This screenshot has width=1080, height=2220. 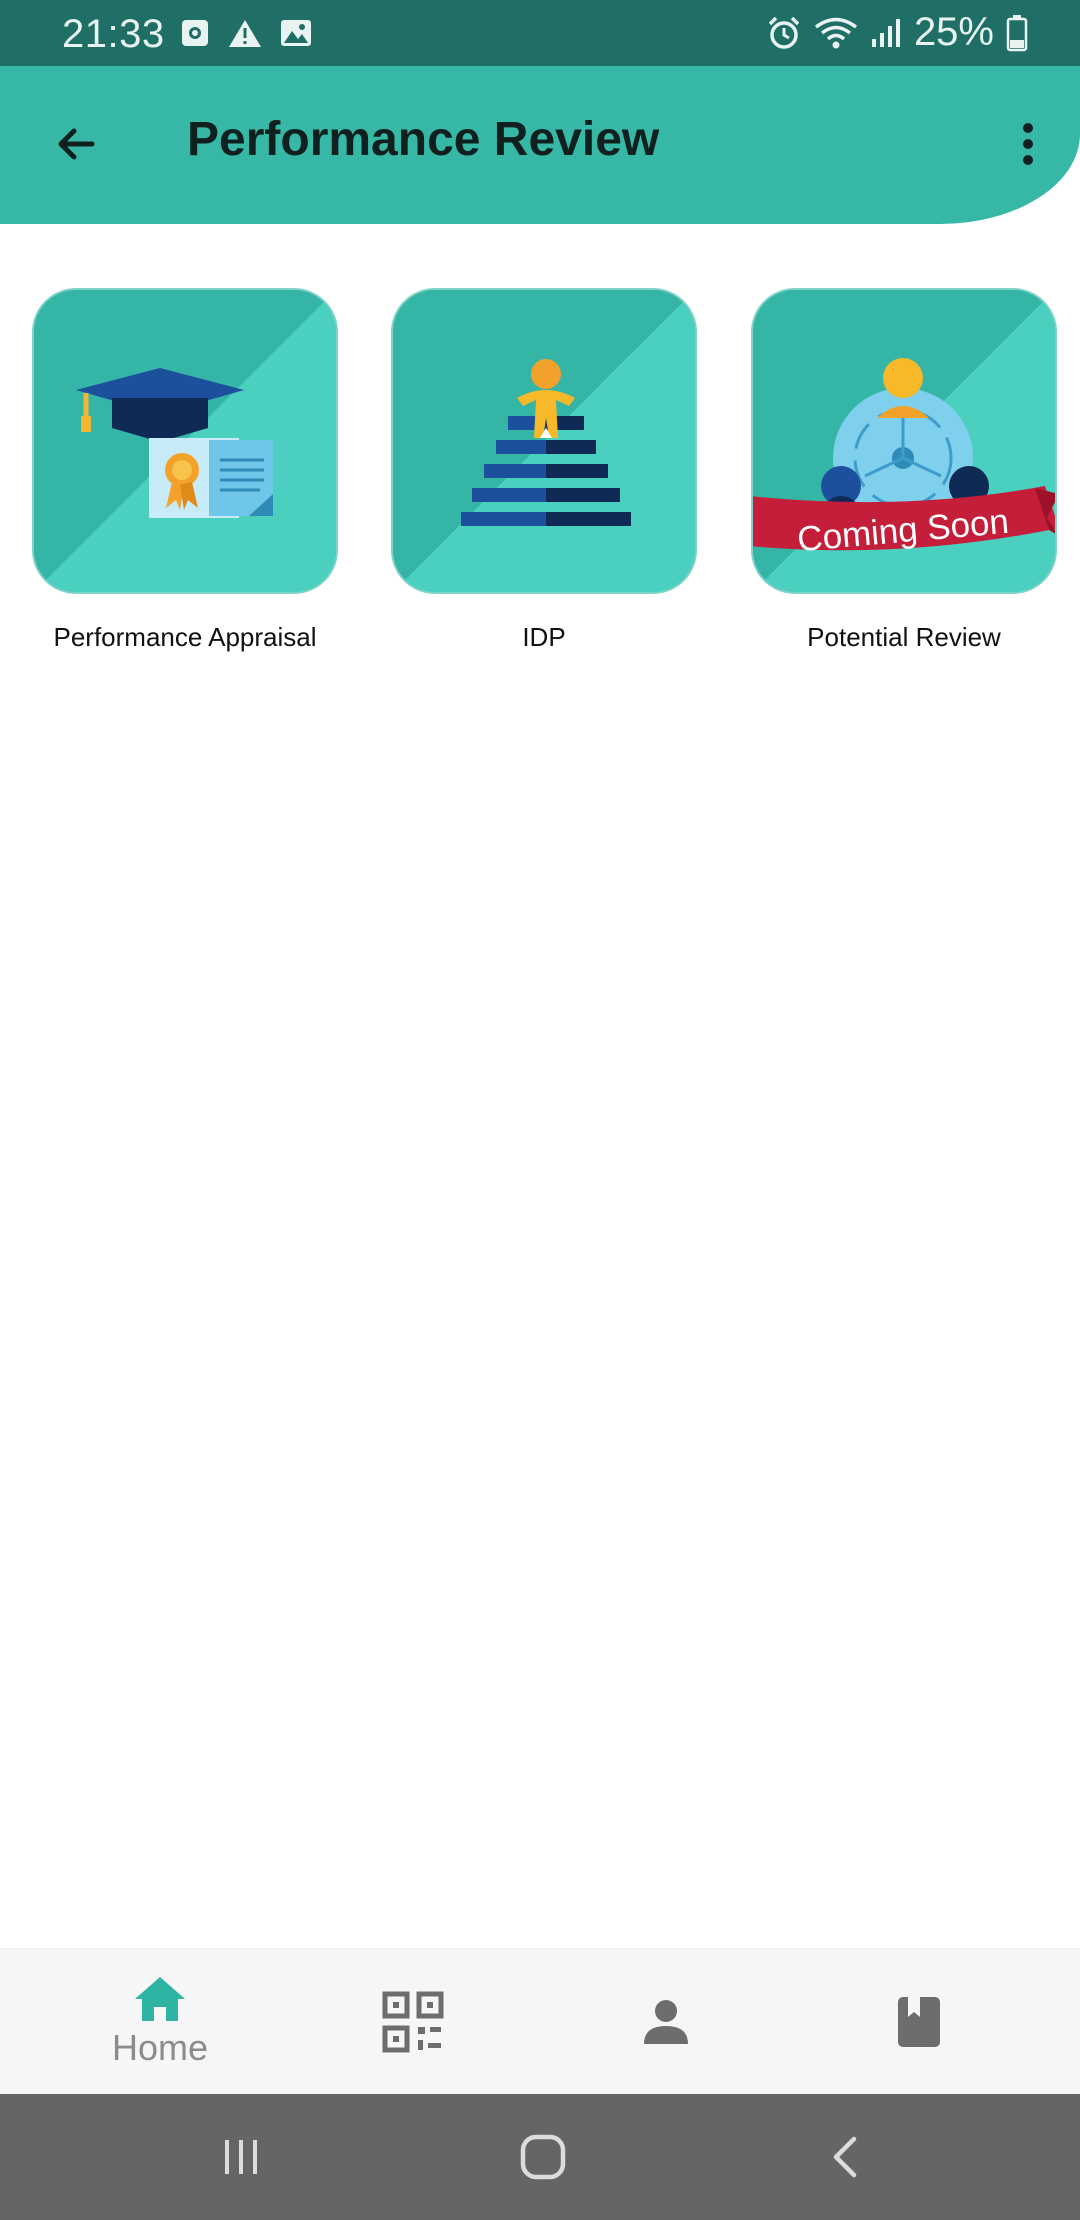 I want to click on person-icon, so click(x=666, y=2022).